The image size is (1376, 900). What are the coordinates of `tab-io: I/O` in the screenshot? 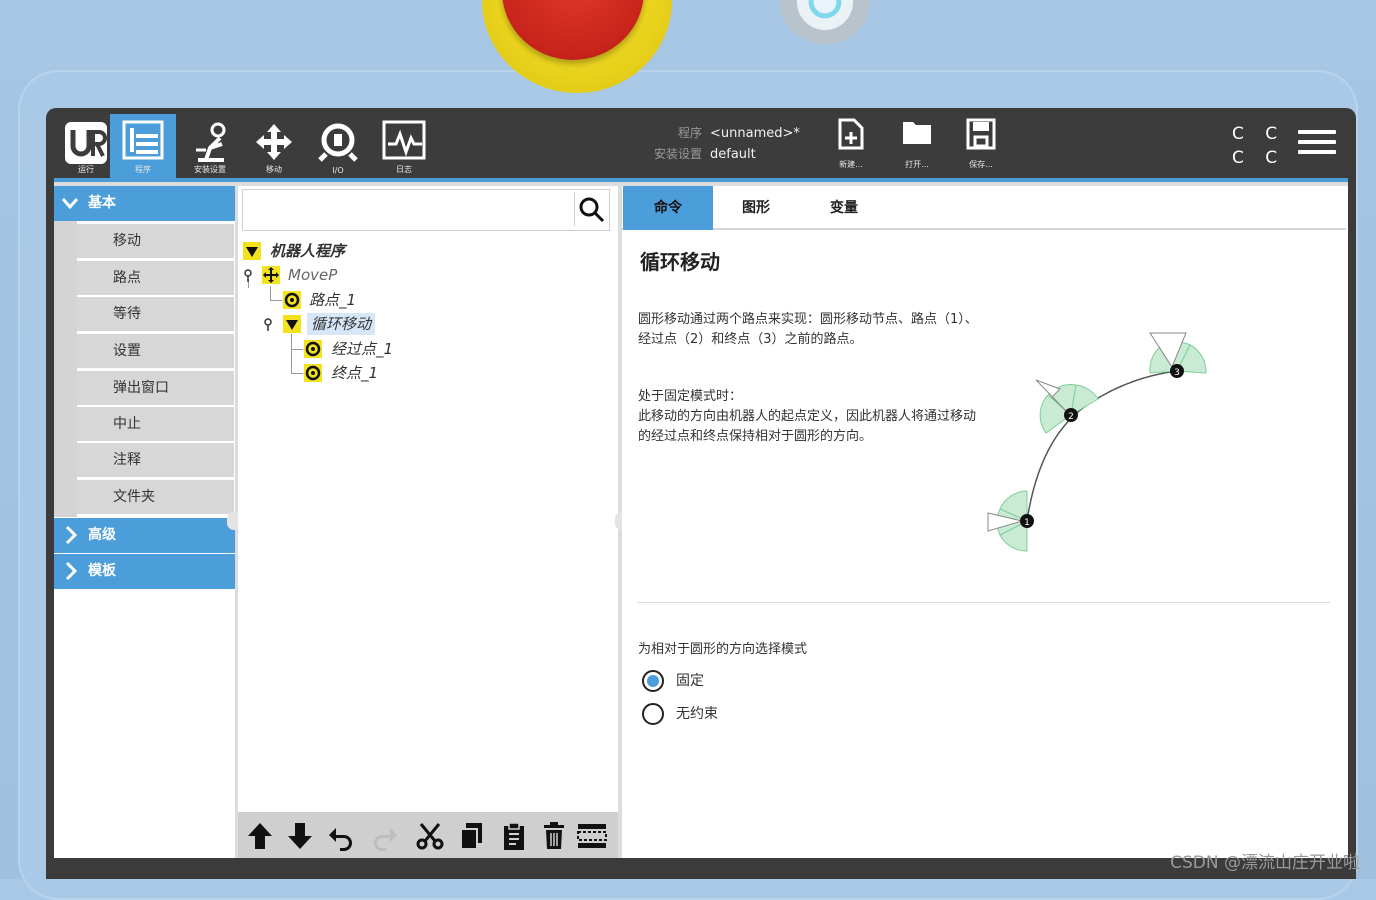 It's located at (338, 146).